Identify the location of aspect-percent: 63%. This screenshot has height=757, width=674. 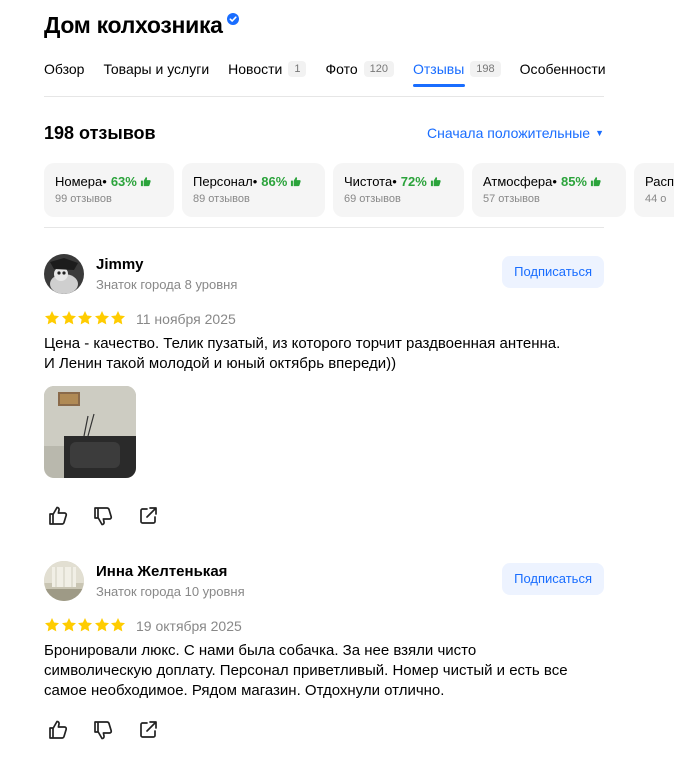
(123, 181).